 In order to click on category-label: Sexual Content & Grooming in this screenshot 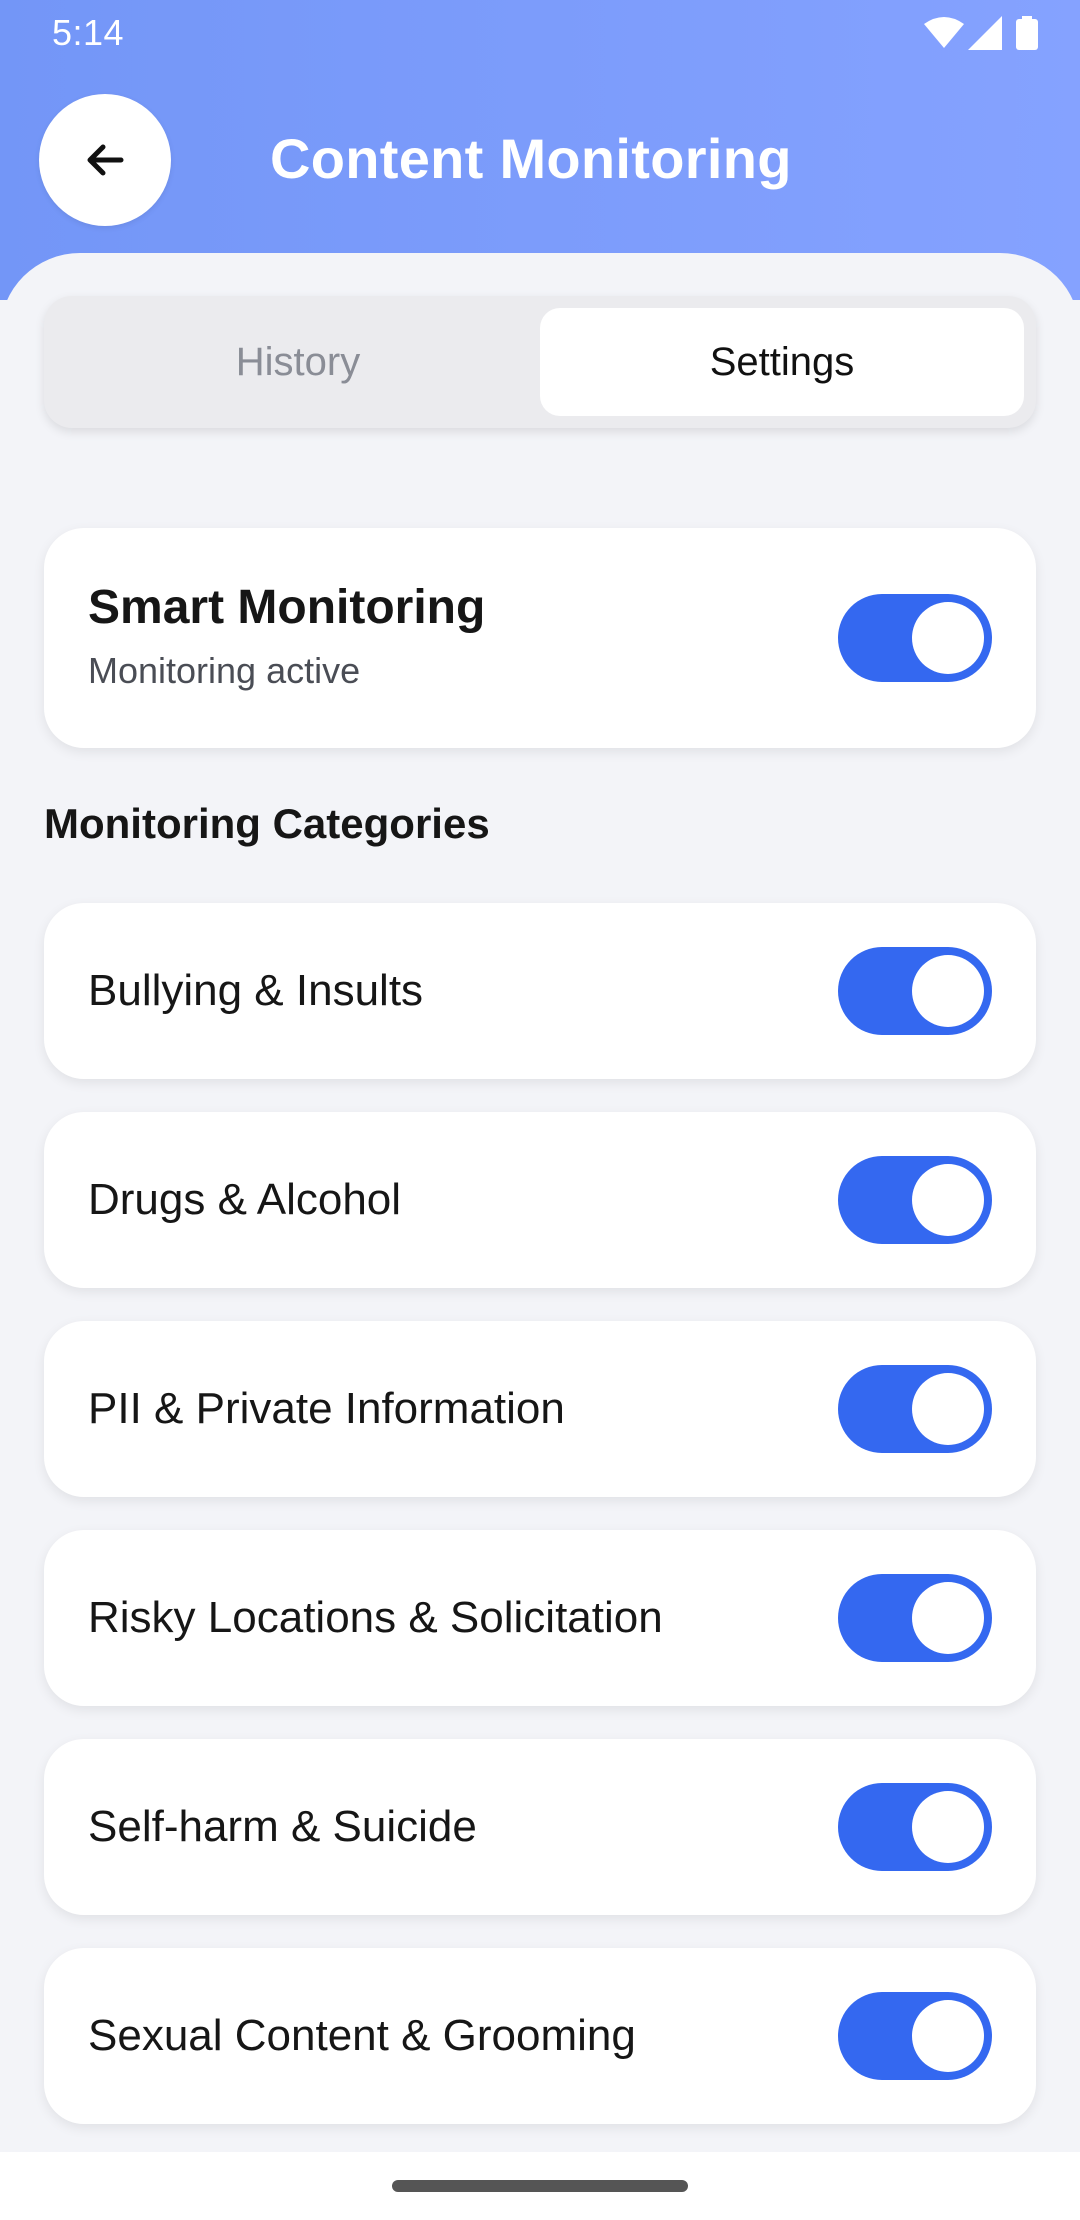, I will do `click(362, 2035)`.